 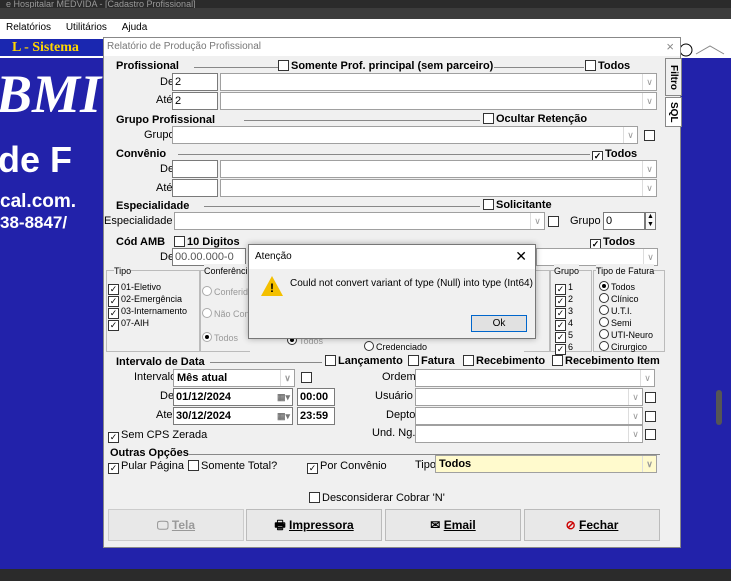 What do you see at coordinates (395, 347) in the screenshot?
I see `credenciado-radio: Credenciado` at bounding box center [395, 347].